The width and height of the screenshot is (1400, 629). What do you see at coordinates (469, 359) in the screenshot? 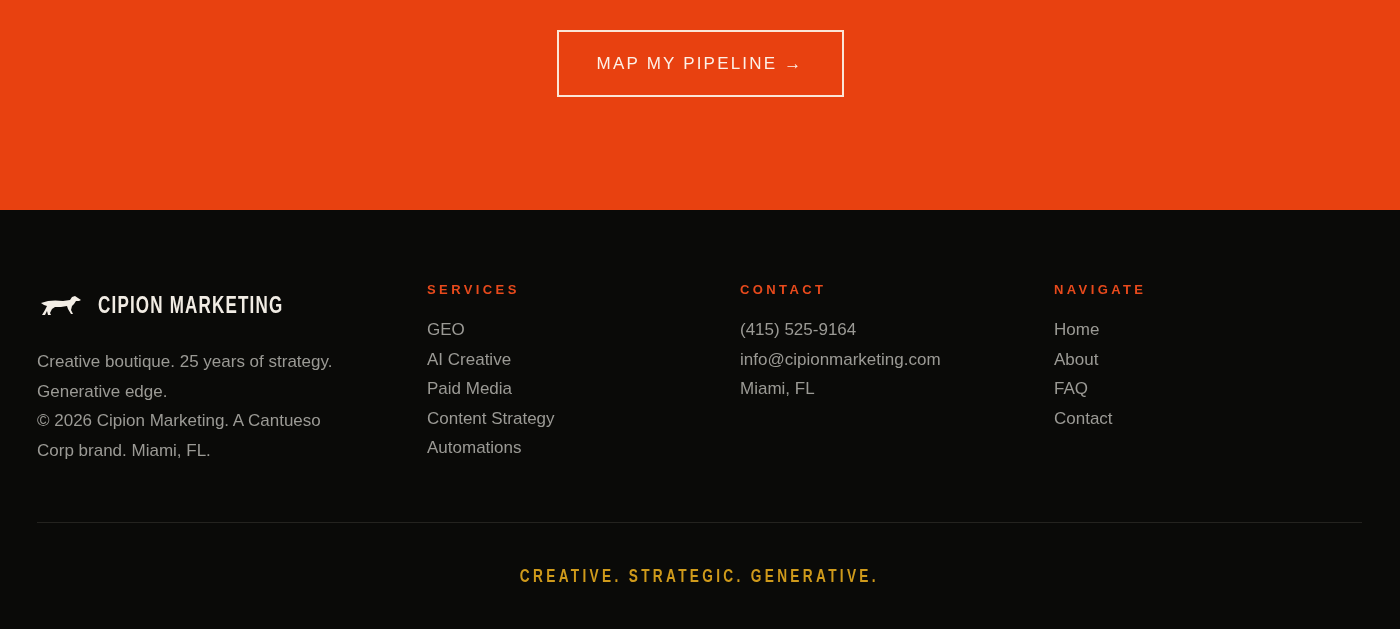
I see `footer-link: AI Creative` at bounding box center [469, 359].